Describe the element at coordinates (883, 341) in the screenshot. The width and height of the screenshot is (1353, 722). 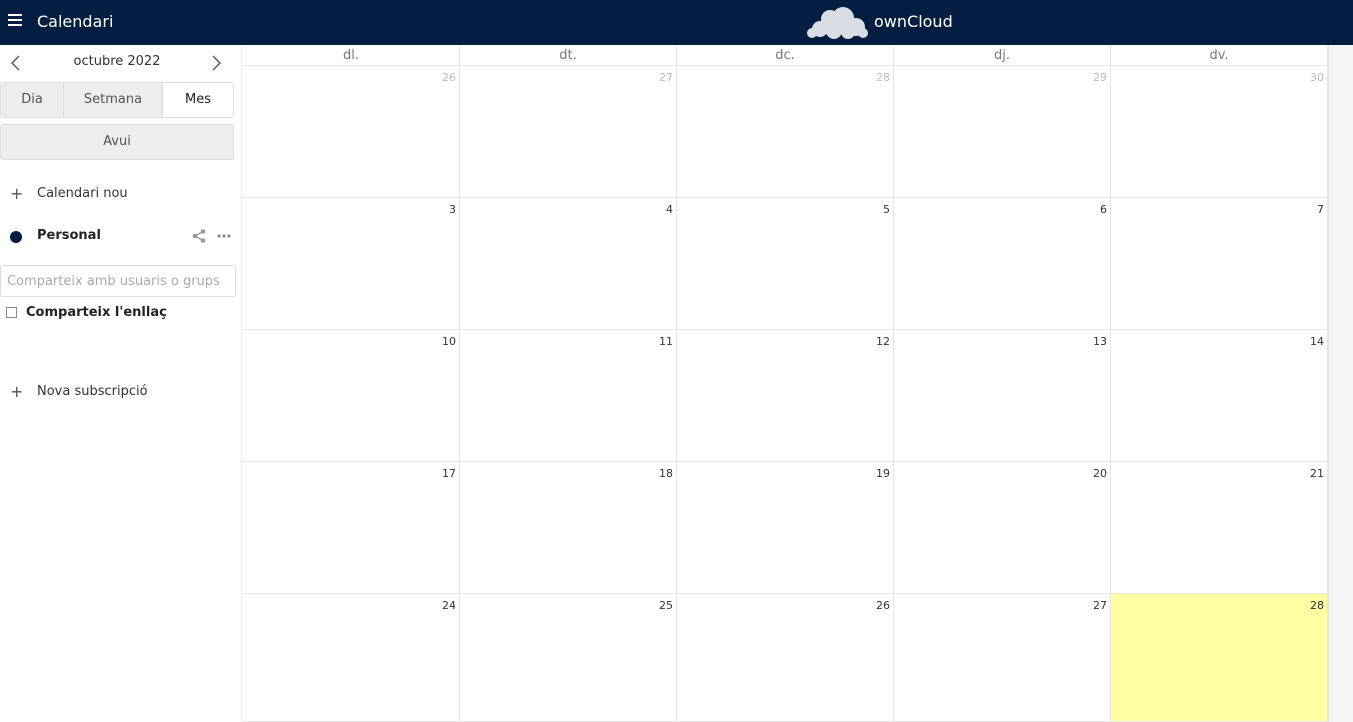
I see `day-number: 12` at that location.